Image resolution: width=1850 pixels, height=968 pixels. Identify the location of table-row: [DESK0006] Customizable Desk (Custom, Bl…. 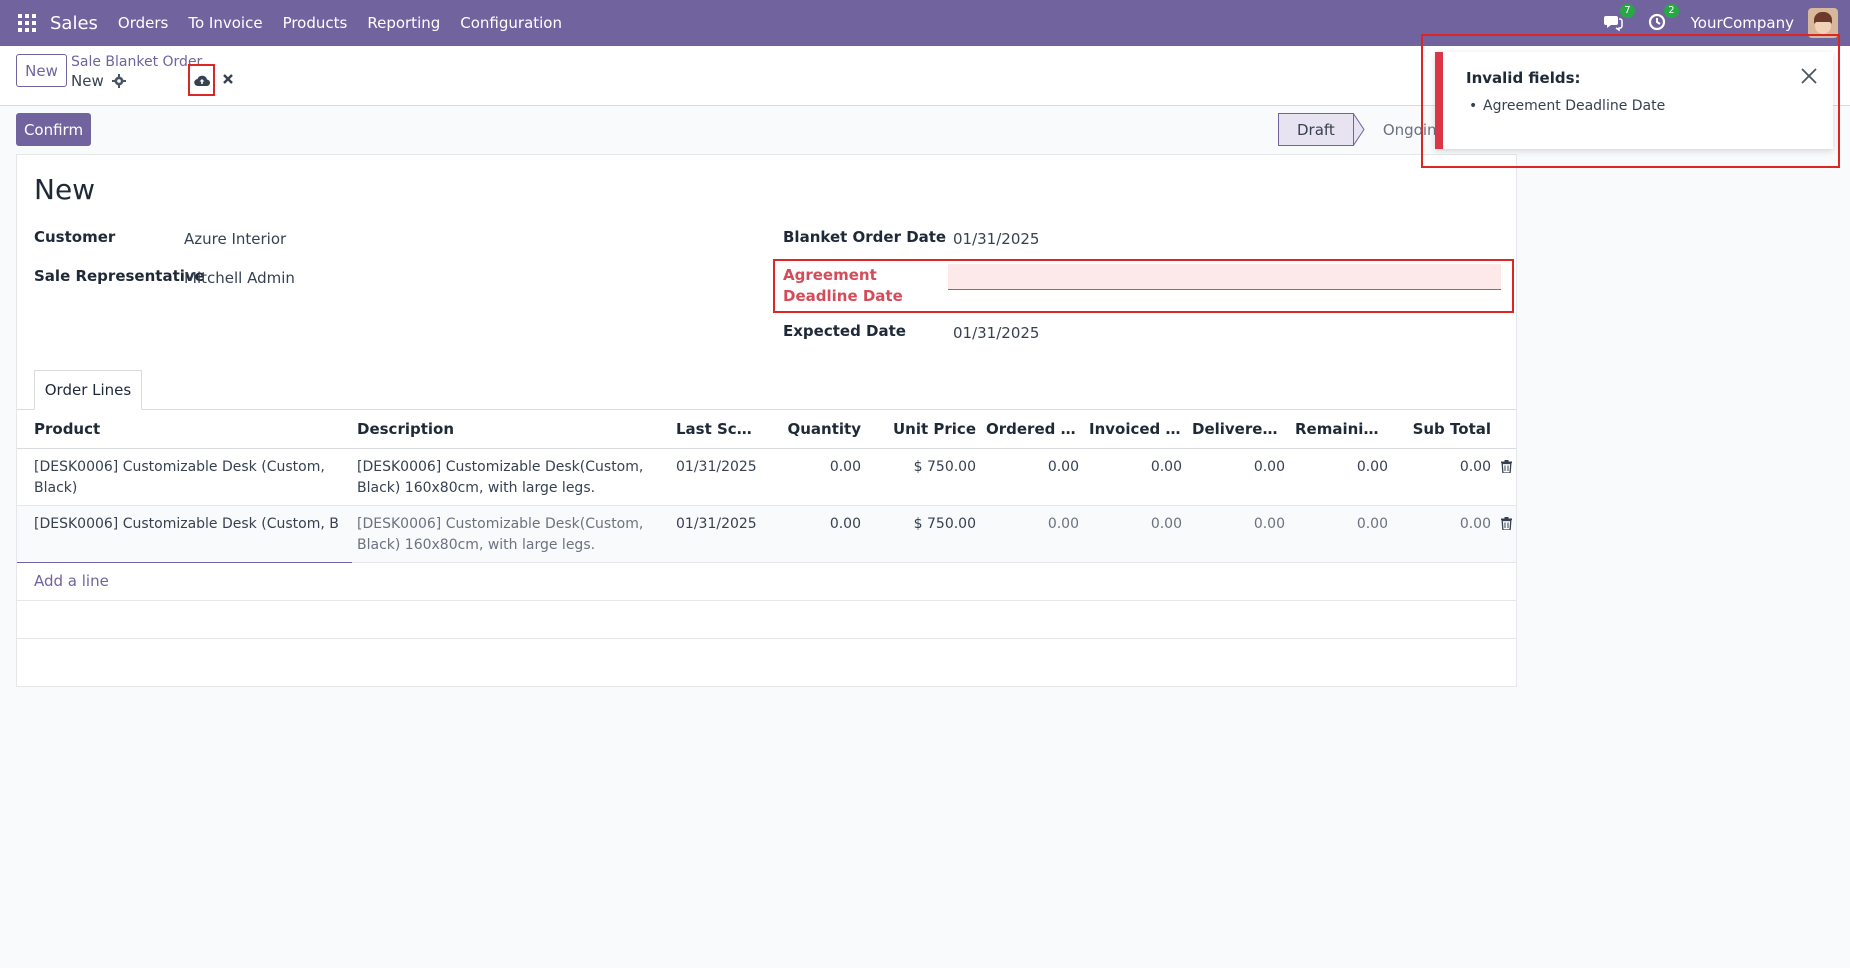
(766, 477).